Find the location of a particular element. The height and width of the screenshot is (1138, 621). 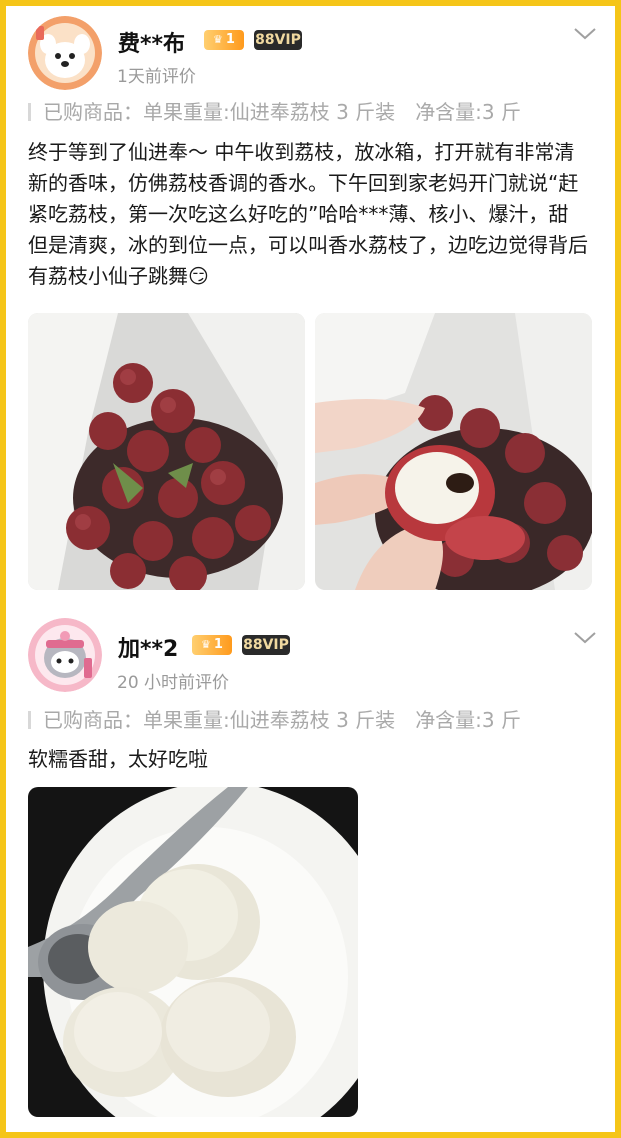

review-time: 20 小时前评价 is located at coordinates (173, 683).